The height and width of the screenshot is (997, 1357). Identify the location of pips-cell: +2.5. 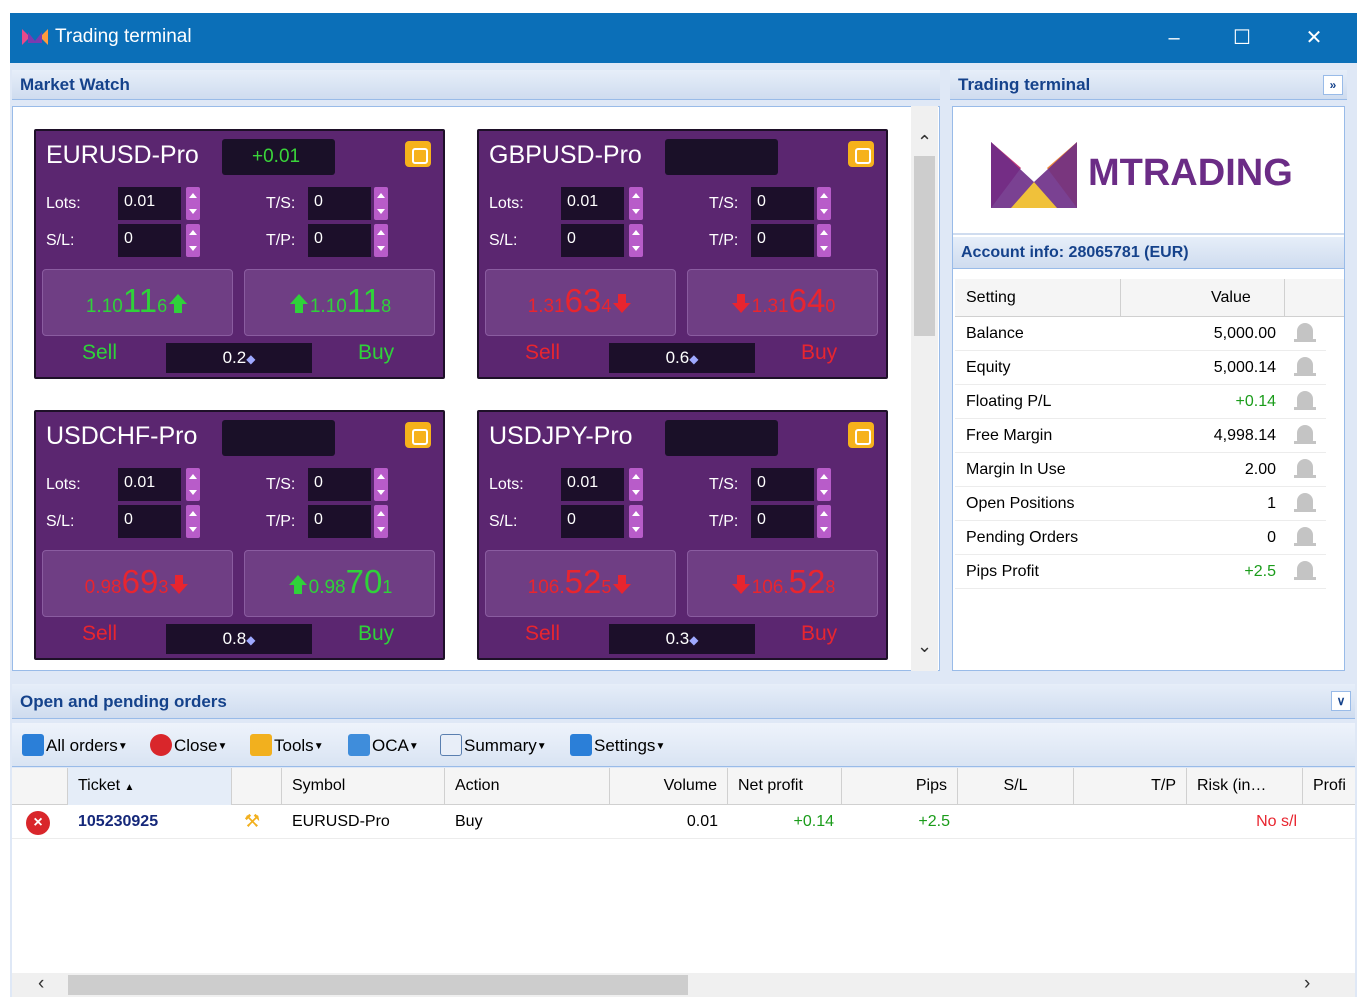
(934, 821).